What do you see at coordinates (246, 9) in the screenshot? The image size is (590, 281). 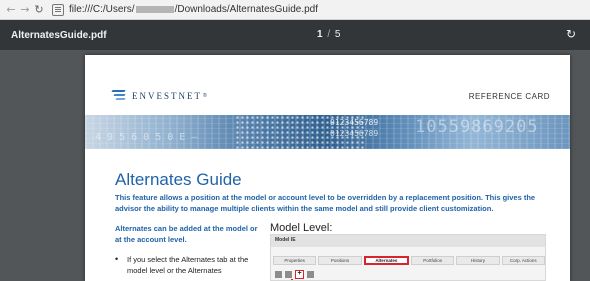 I see `url-suffix: /Downloads/AlternatesGuide.pdf` at bounding box center [246, 9].